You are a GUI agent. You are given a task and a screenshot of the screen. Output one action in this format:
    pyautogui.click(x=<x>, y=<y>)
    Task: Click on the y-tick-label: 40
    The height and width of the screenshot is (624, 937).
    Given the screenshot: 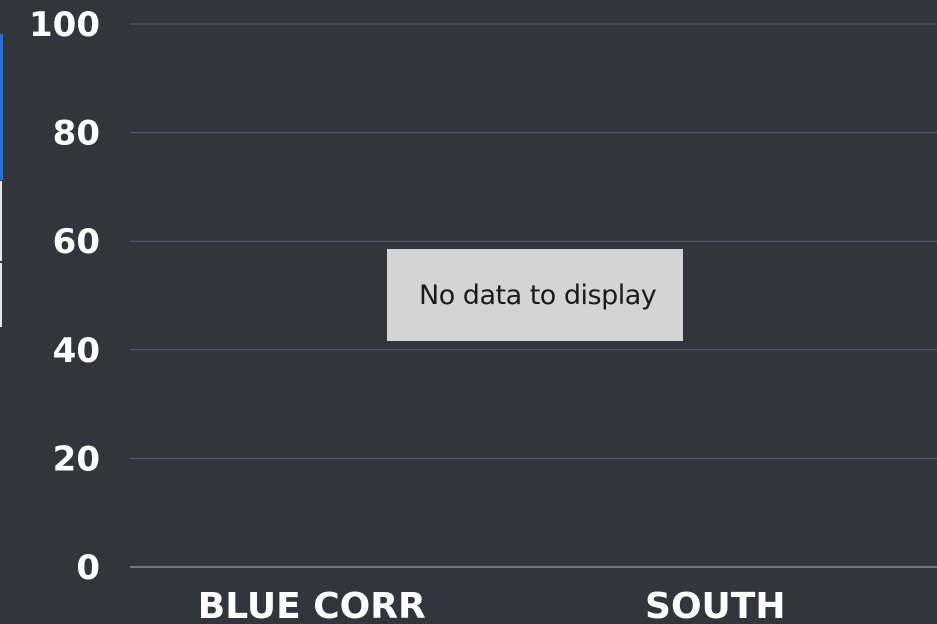 What is the action you would take?
    pyautogui.click(x=76, y=351)
    